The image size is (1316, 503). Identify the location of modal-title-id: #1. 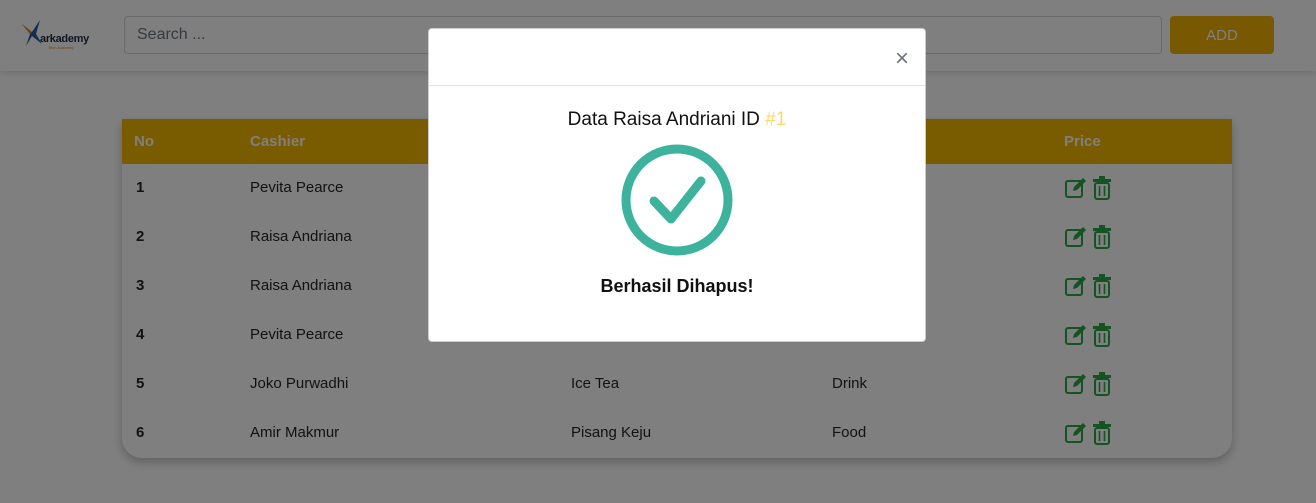
(776, 119).